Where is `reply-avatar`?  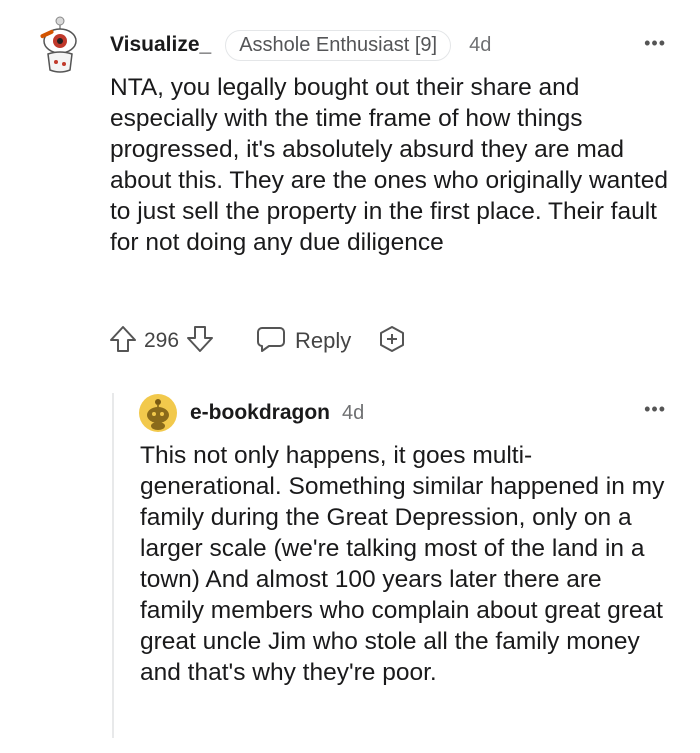
reply-avatar is located at coordinates (158, 413).